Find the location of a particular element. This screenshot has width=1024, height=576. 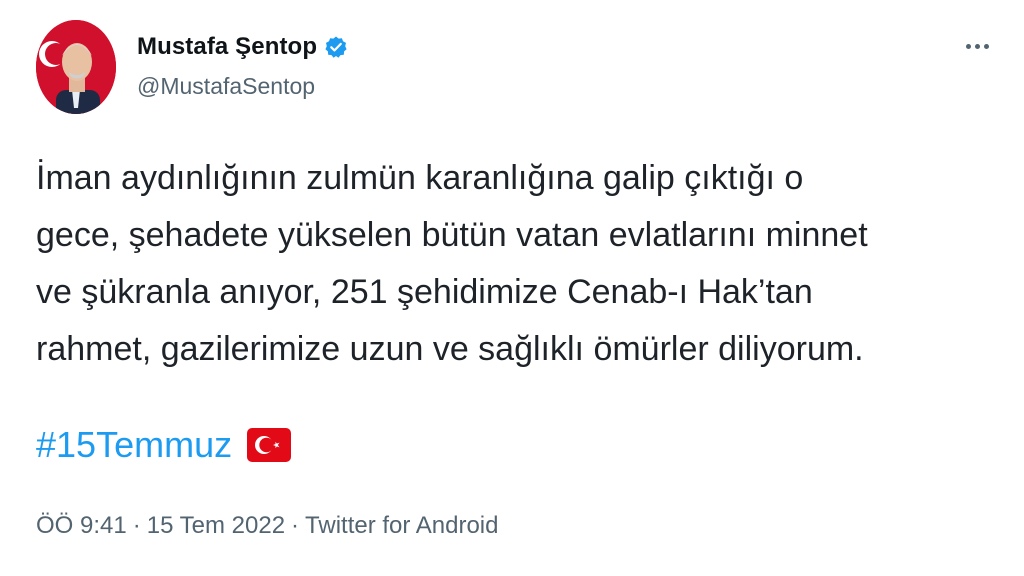

verified-badge-icon is located at coordinates (336, 47).